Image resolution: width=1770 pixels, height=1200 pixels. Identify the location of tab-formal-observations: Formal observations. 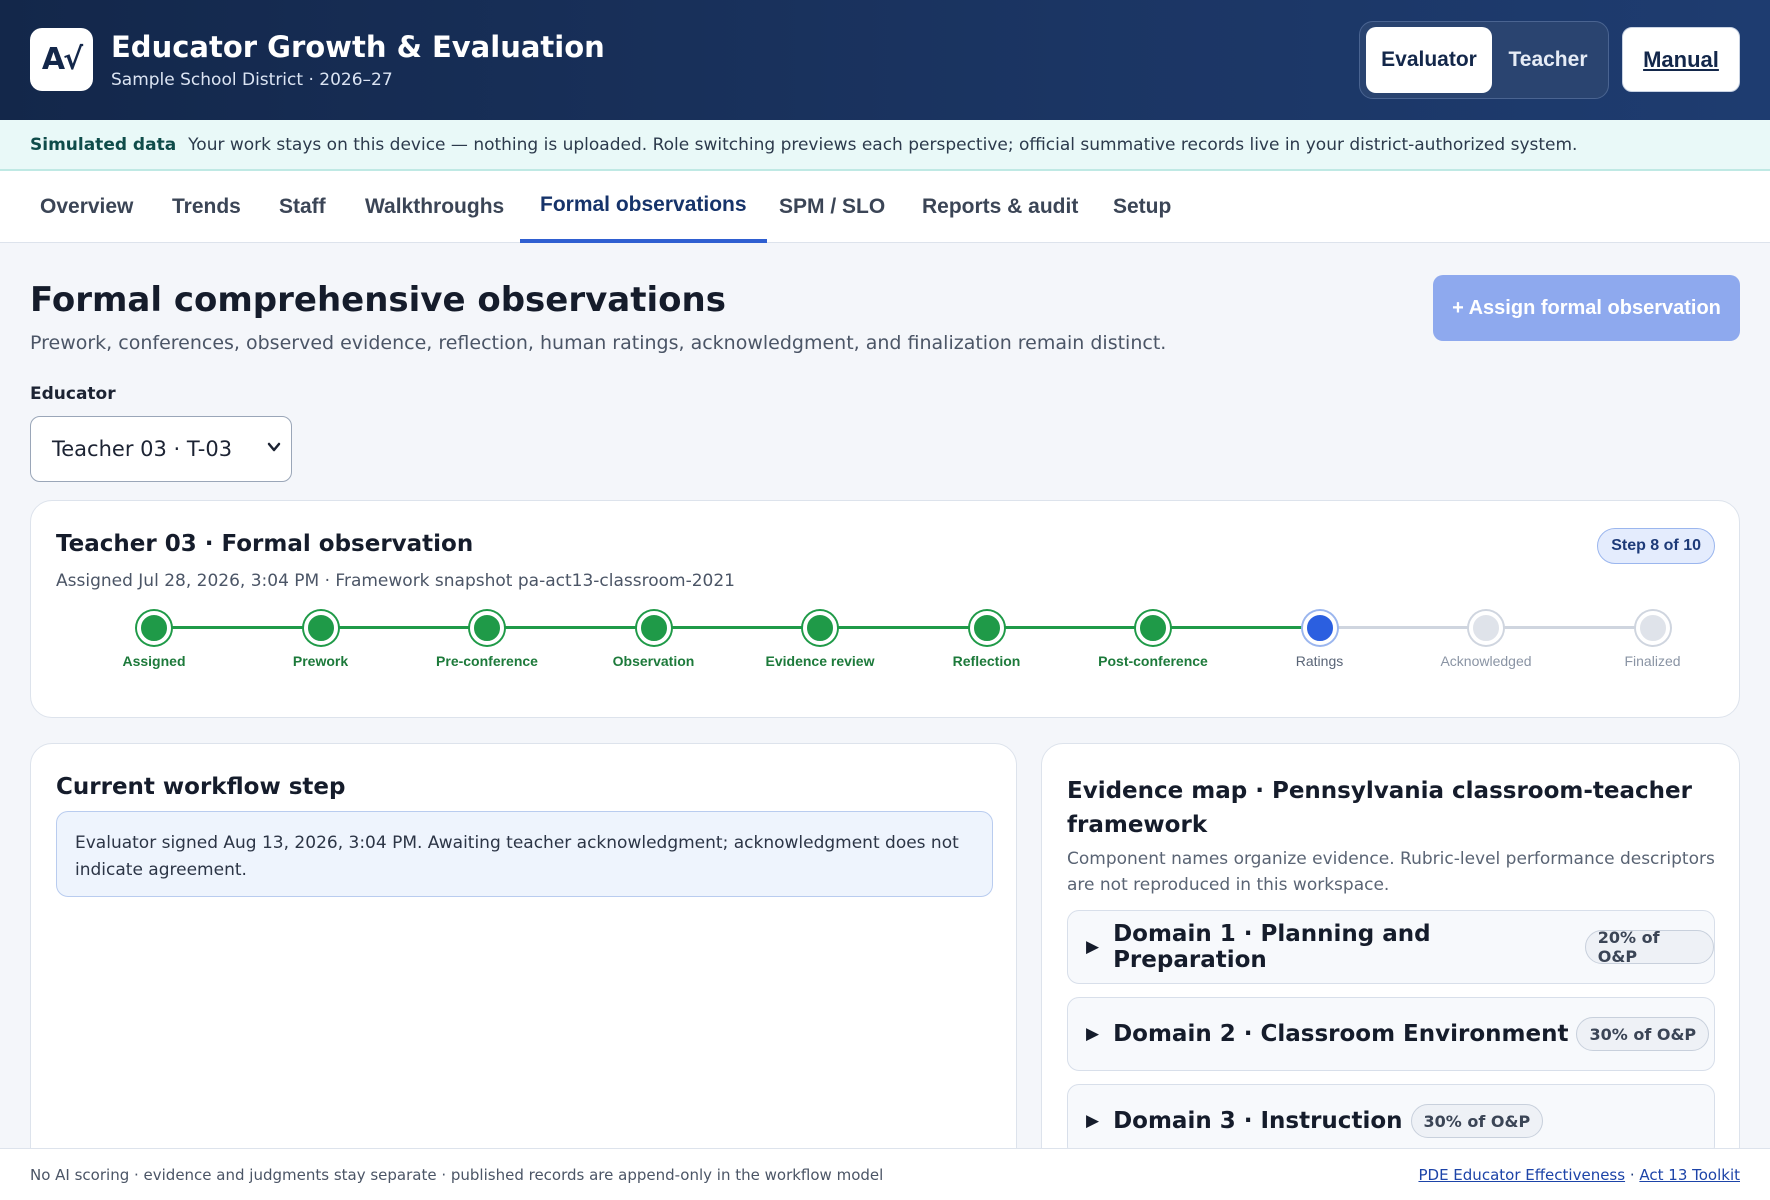
(643, 207).